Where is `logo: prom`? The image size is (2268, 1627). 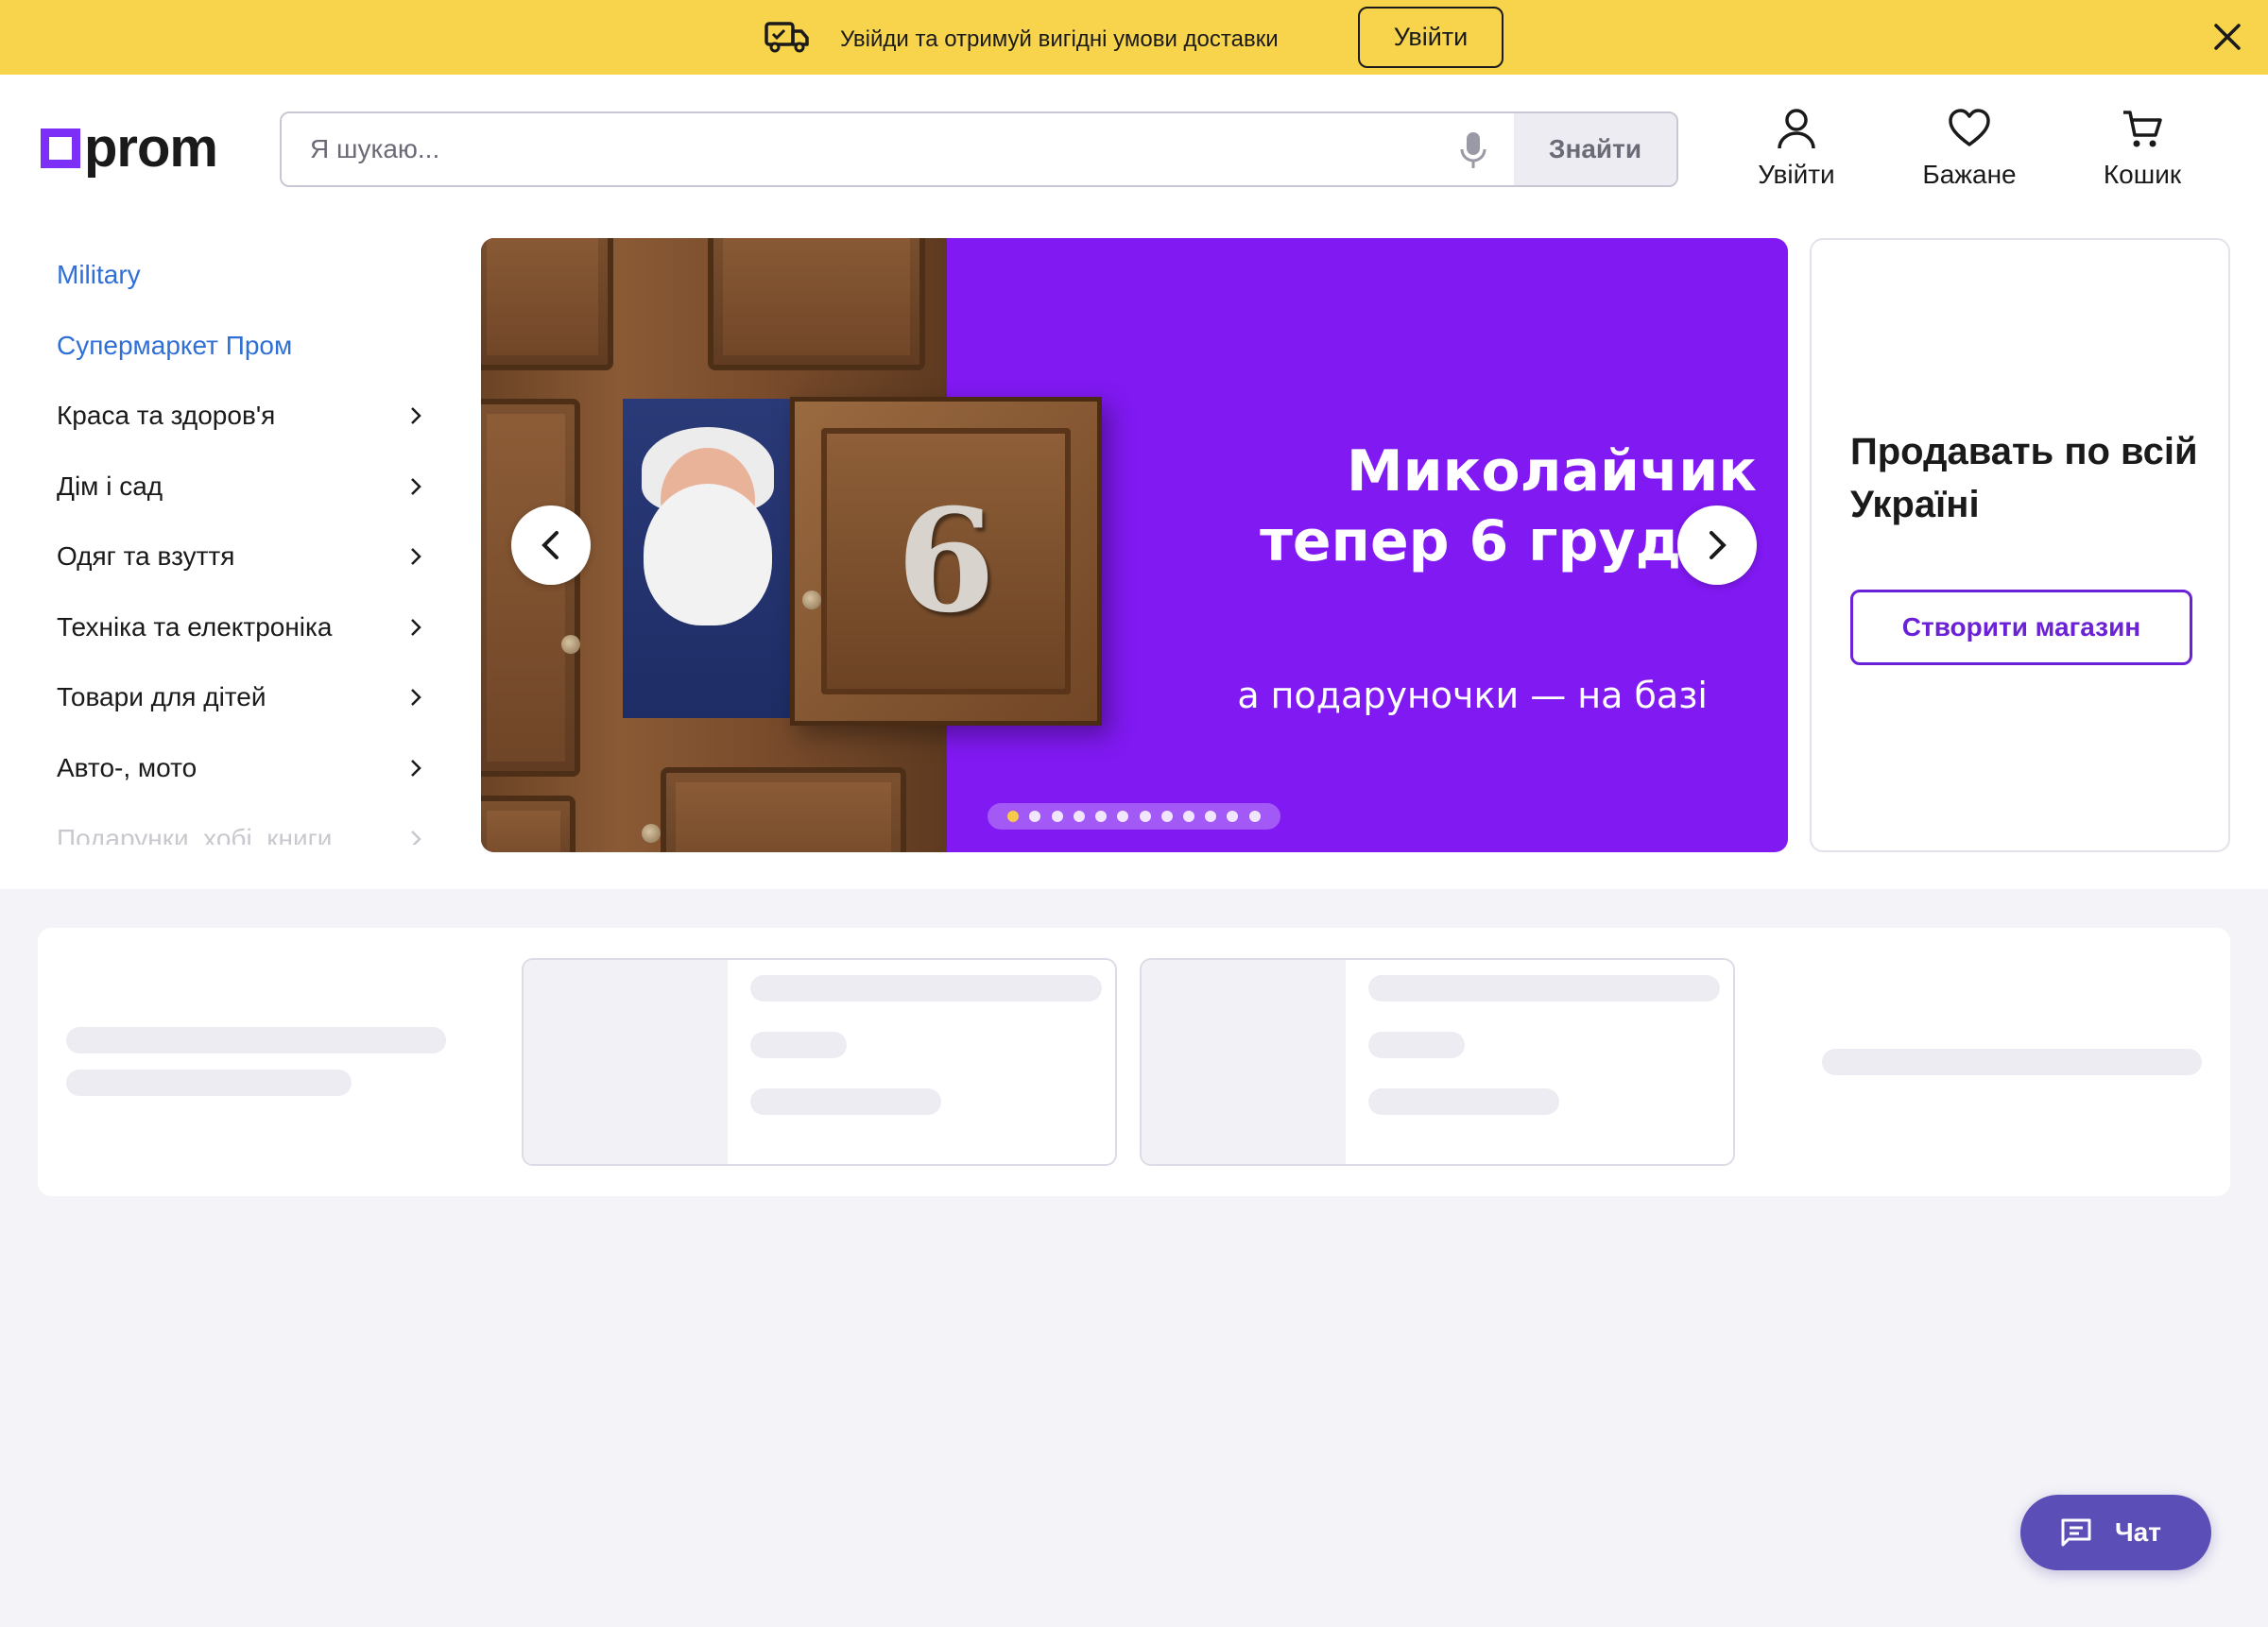 logo: prom is located at coordinates (129, 148).